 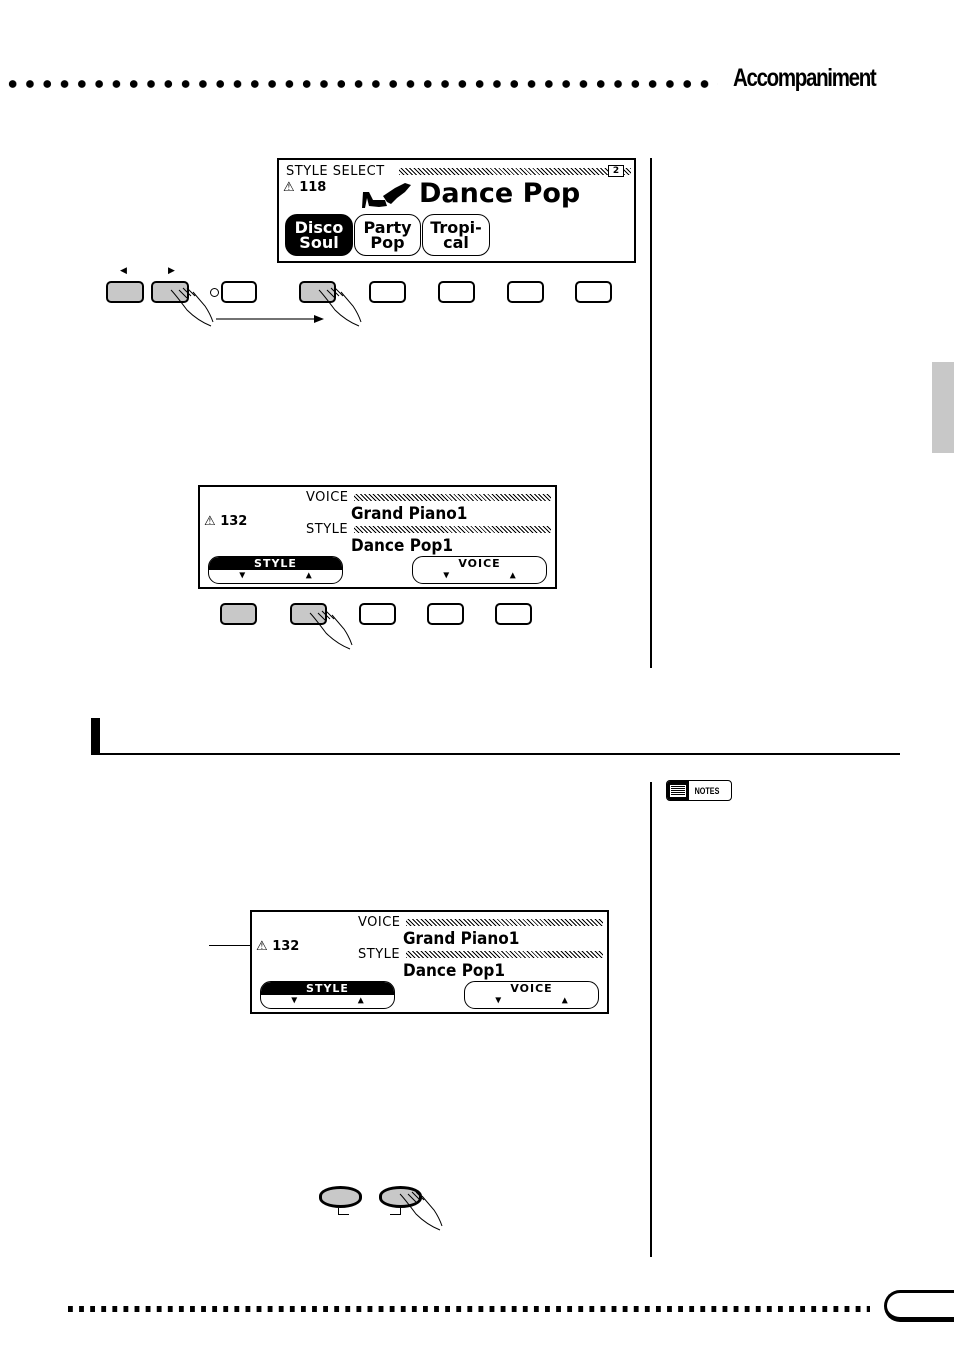 I want to click on tempo-up-button, so click(x=400, y=1197).